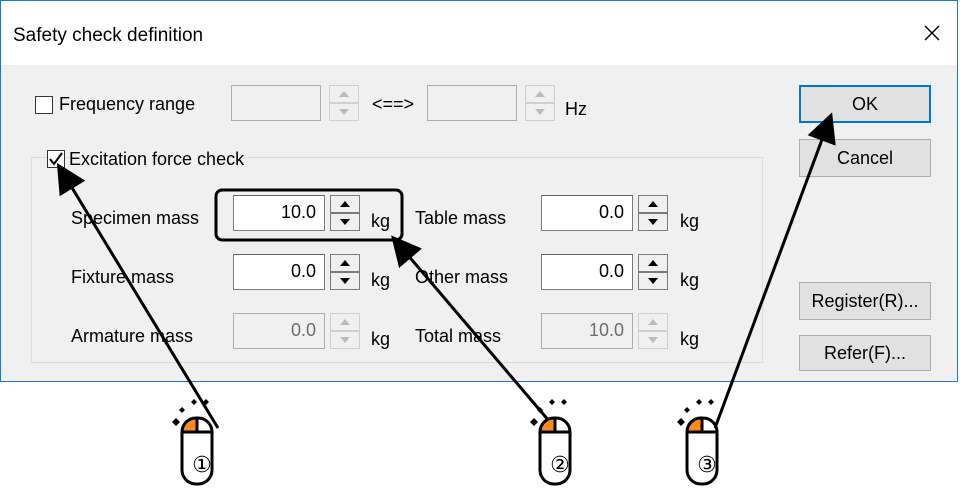  Describe the element at coordinates (381, 339) in the screenshot. I see `armature-mass-unit: kg` at that location.